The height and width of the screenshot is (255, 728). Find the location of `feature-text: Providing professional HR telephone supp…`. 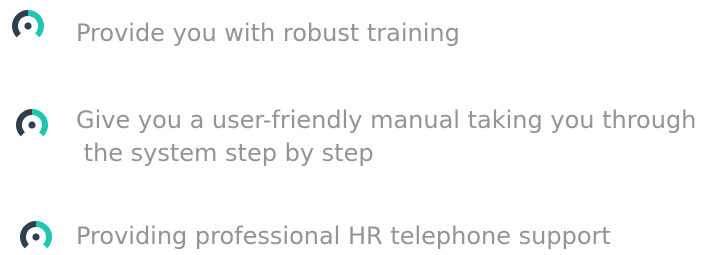

feature-text: Providing professional HR telephone supp… is located at coordinates (343, 236).